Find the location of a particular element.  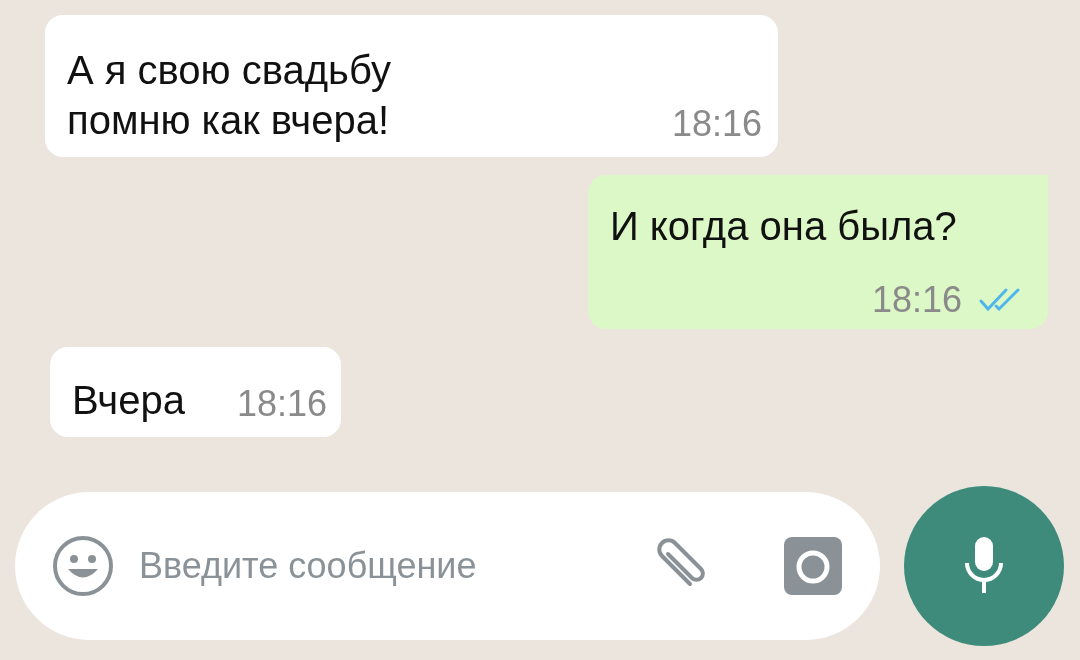

message-text: А я свою свадьбу помню как вчера! is located at coordinates (229, 95).